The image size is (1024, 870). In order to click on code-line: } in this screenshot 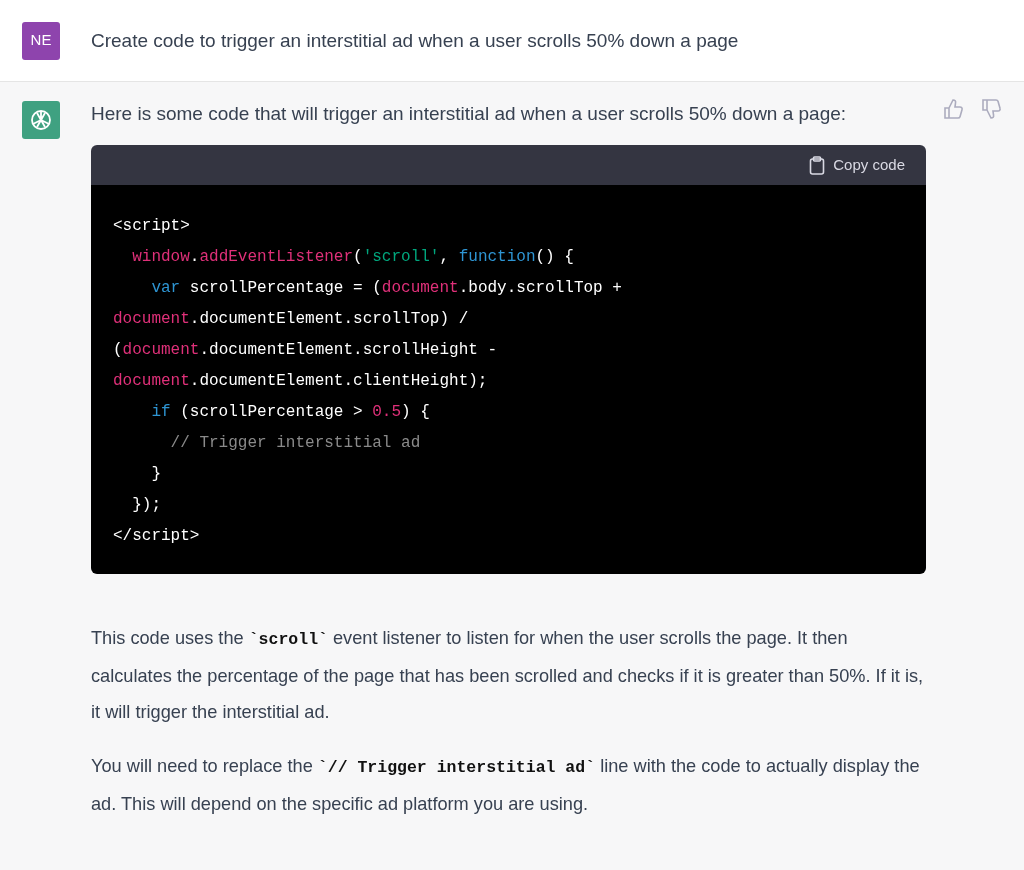, I will do `click(156, 474)`.